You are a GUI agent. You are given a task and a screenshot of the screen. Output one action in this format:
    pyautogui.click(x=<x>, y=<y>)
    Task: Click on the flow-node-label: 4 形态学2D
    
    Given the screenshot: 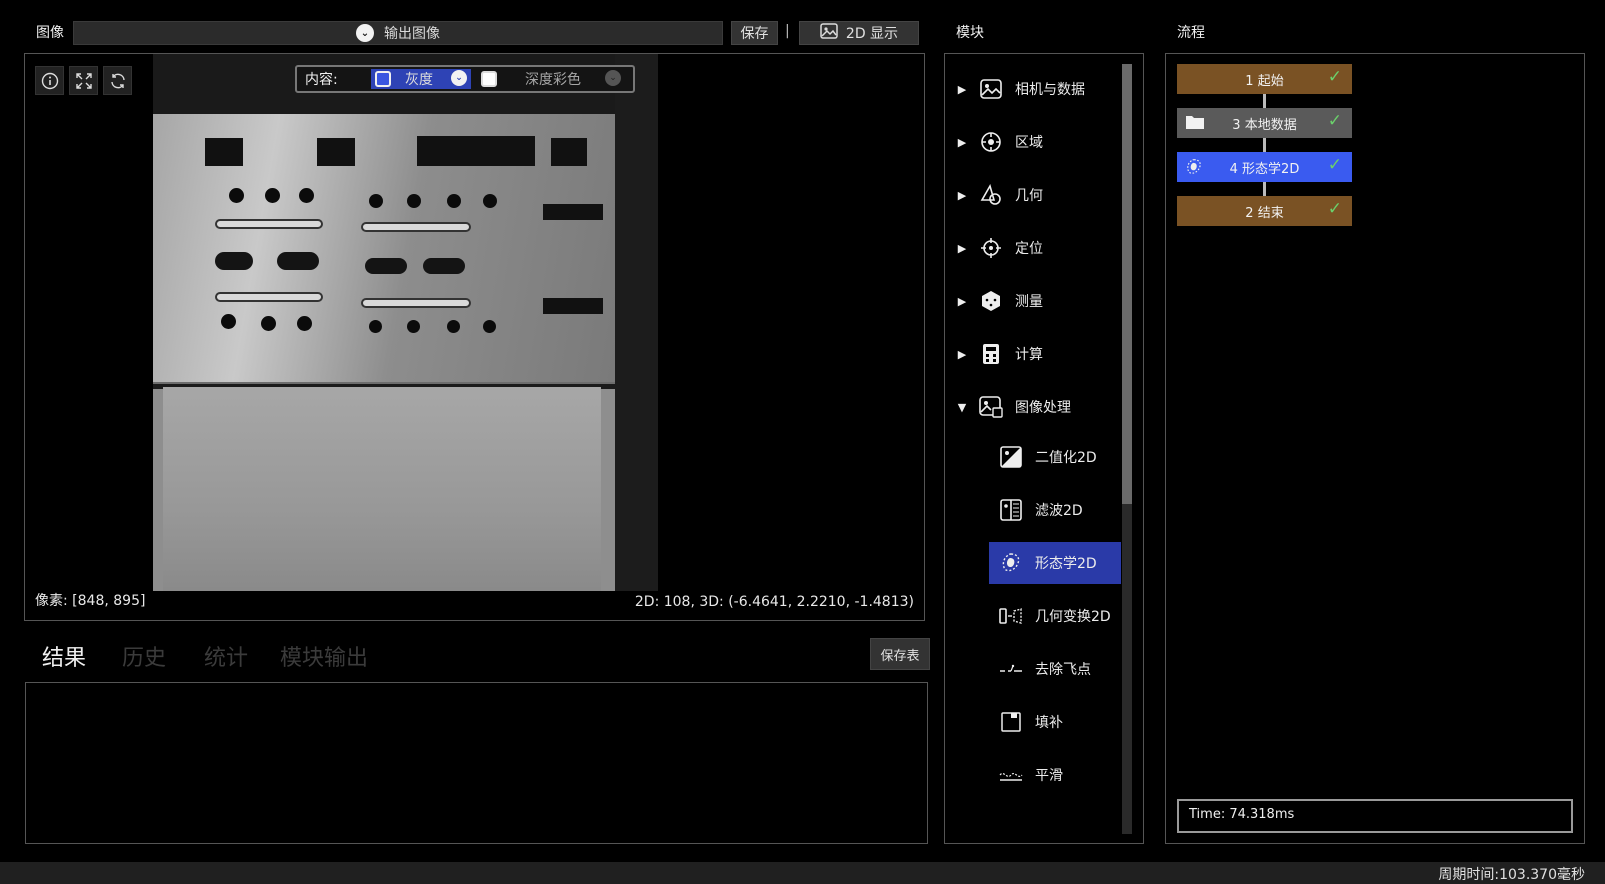 What is the action you would take?
    pyautogui.click(x=1264, y=169)
    